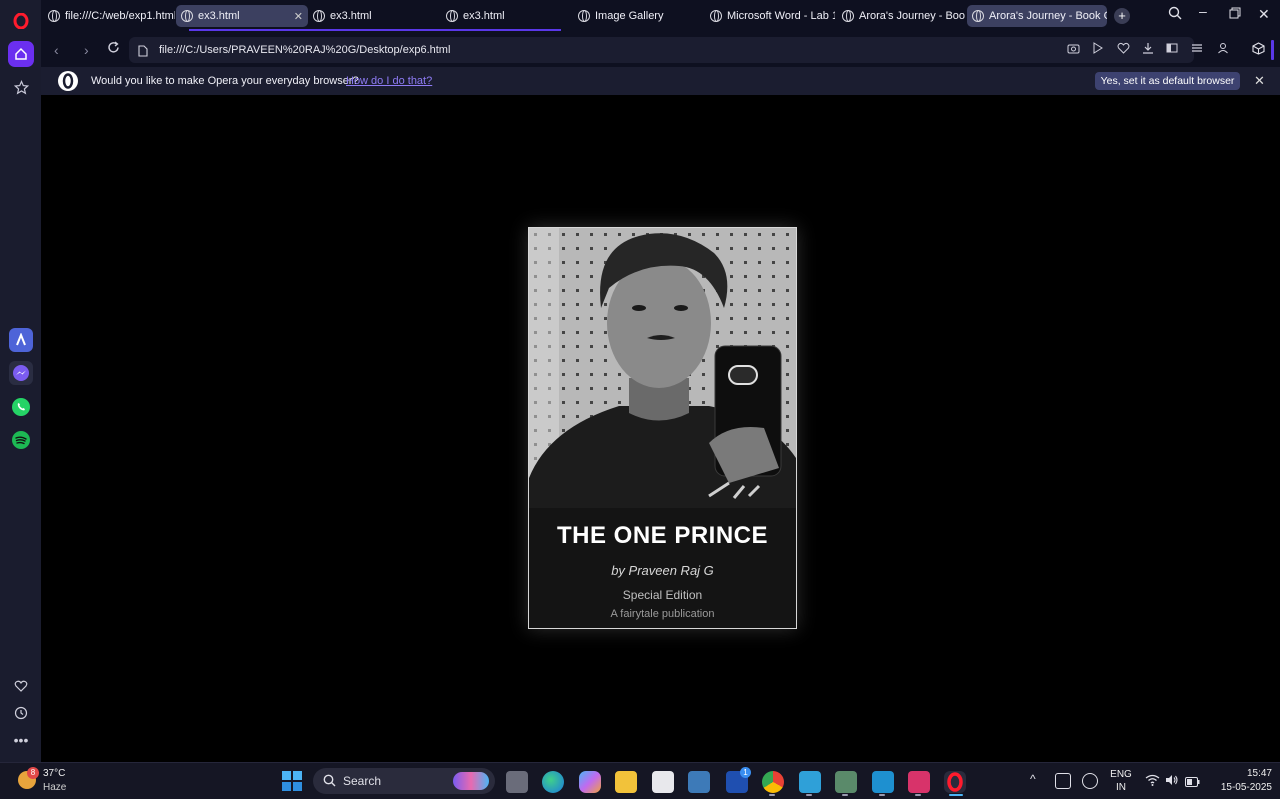 This screenshot has width=1280, height=799. Describe the element at coordinates (781, 16) in the screenshot. I see `tab-label: Microsoft Word - Lab 1` at that location.